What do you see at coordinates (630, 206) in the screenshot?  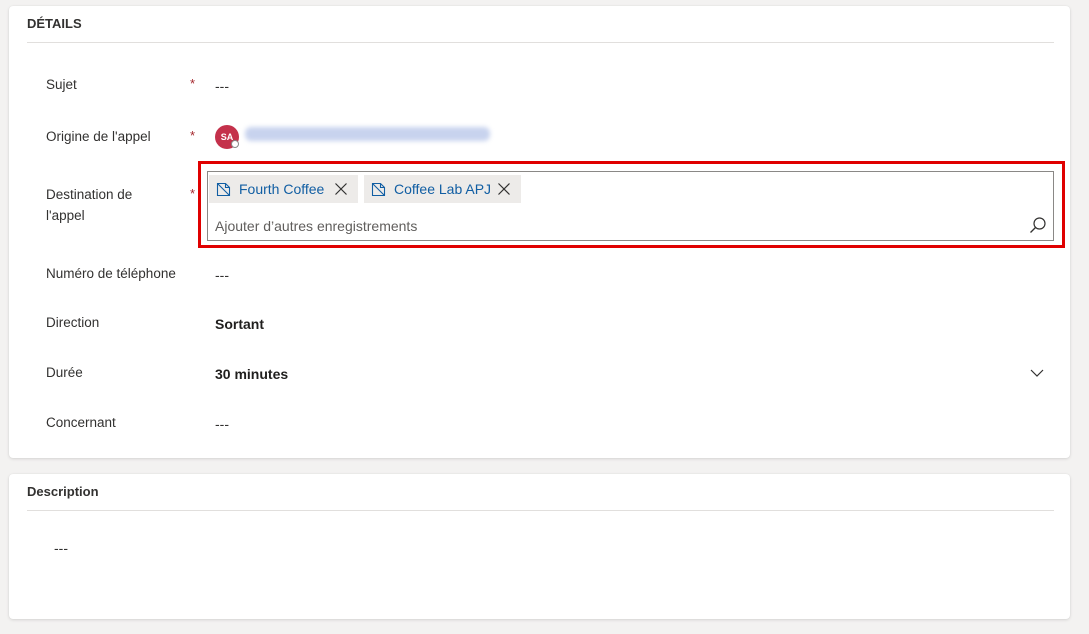 I see `call-to-lookup: Fourth Coffee Coffee Lab APJ` at bounding box center [630, 206].